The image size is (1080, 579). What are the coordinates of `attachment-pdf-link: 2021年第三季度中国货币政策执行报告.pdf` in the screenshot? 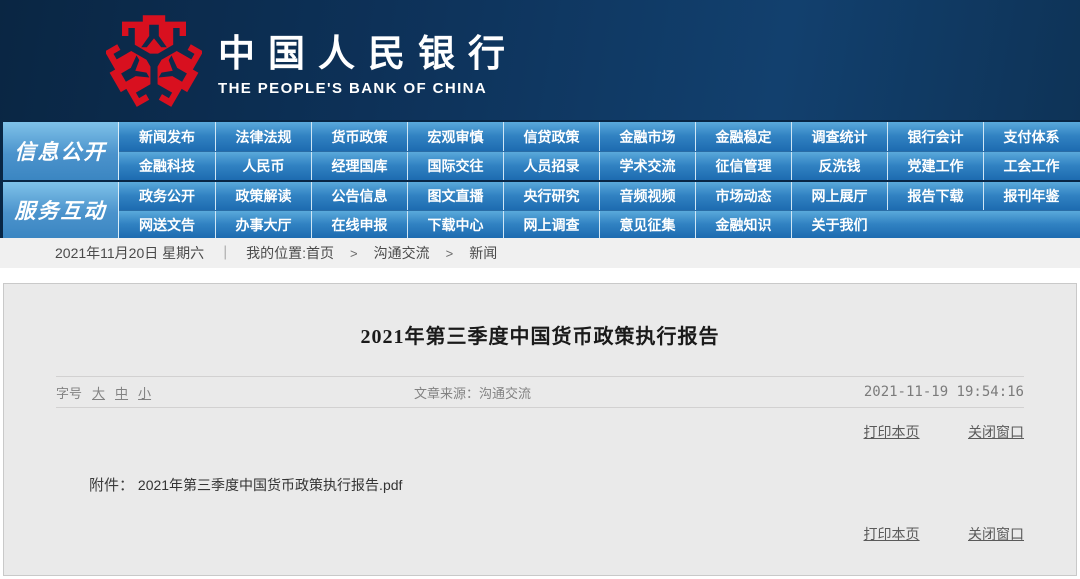 It's located at (270, 485).